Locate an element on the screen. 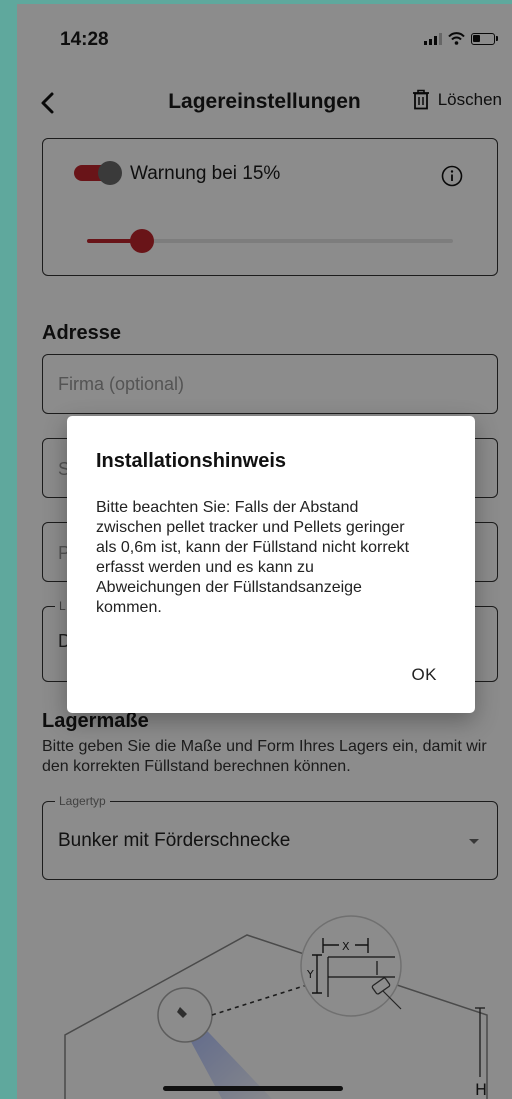  home-indicator is located at coordinates (253, 1088).